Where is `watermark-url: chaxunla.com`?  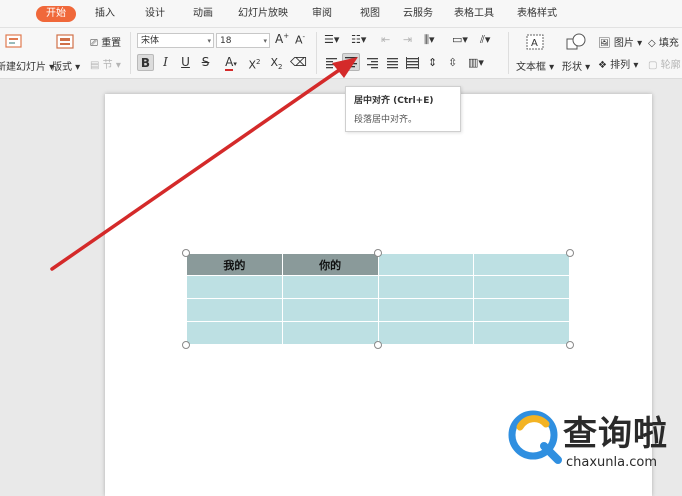 watermark-url: chaxunla.com is located at coordinates (611, 462).